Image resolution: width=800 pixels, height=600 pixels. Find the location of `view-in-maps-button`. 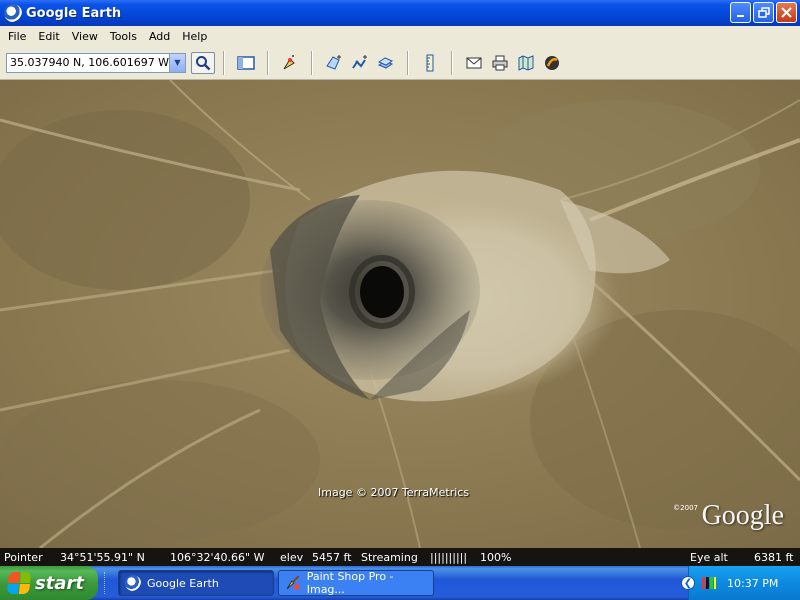

view-in-maps-button is located at coordinates (526, 63).